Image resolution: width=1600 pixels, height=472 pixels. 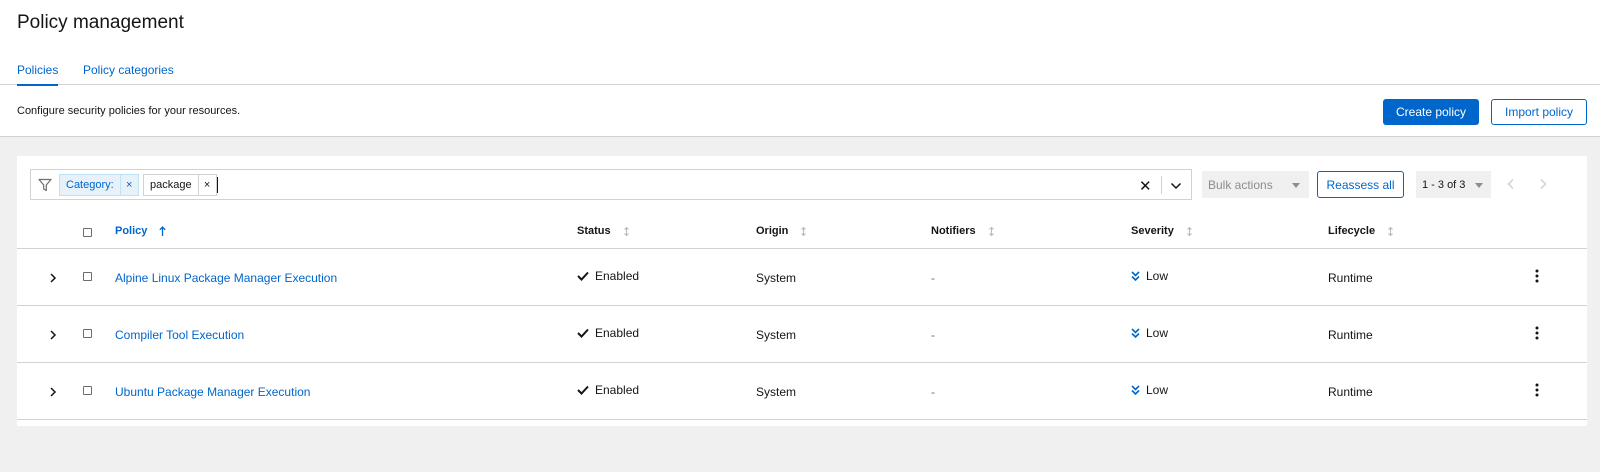 What do you see at coordinates (1240, 184) in the screenshot?
I see `bulk-actions-label: Bulk actions` at bounding box center [1240, 184].